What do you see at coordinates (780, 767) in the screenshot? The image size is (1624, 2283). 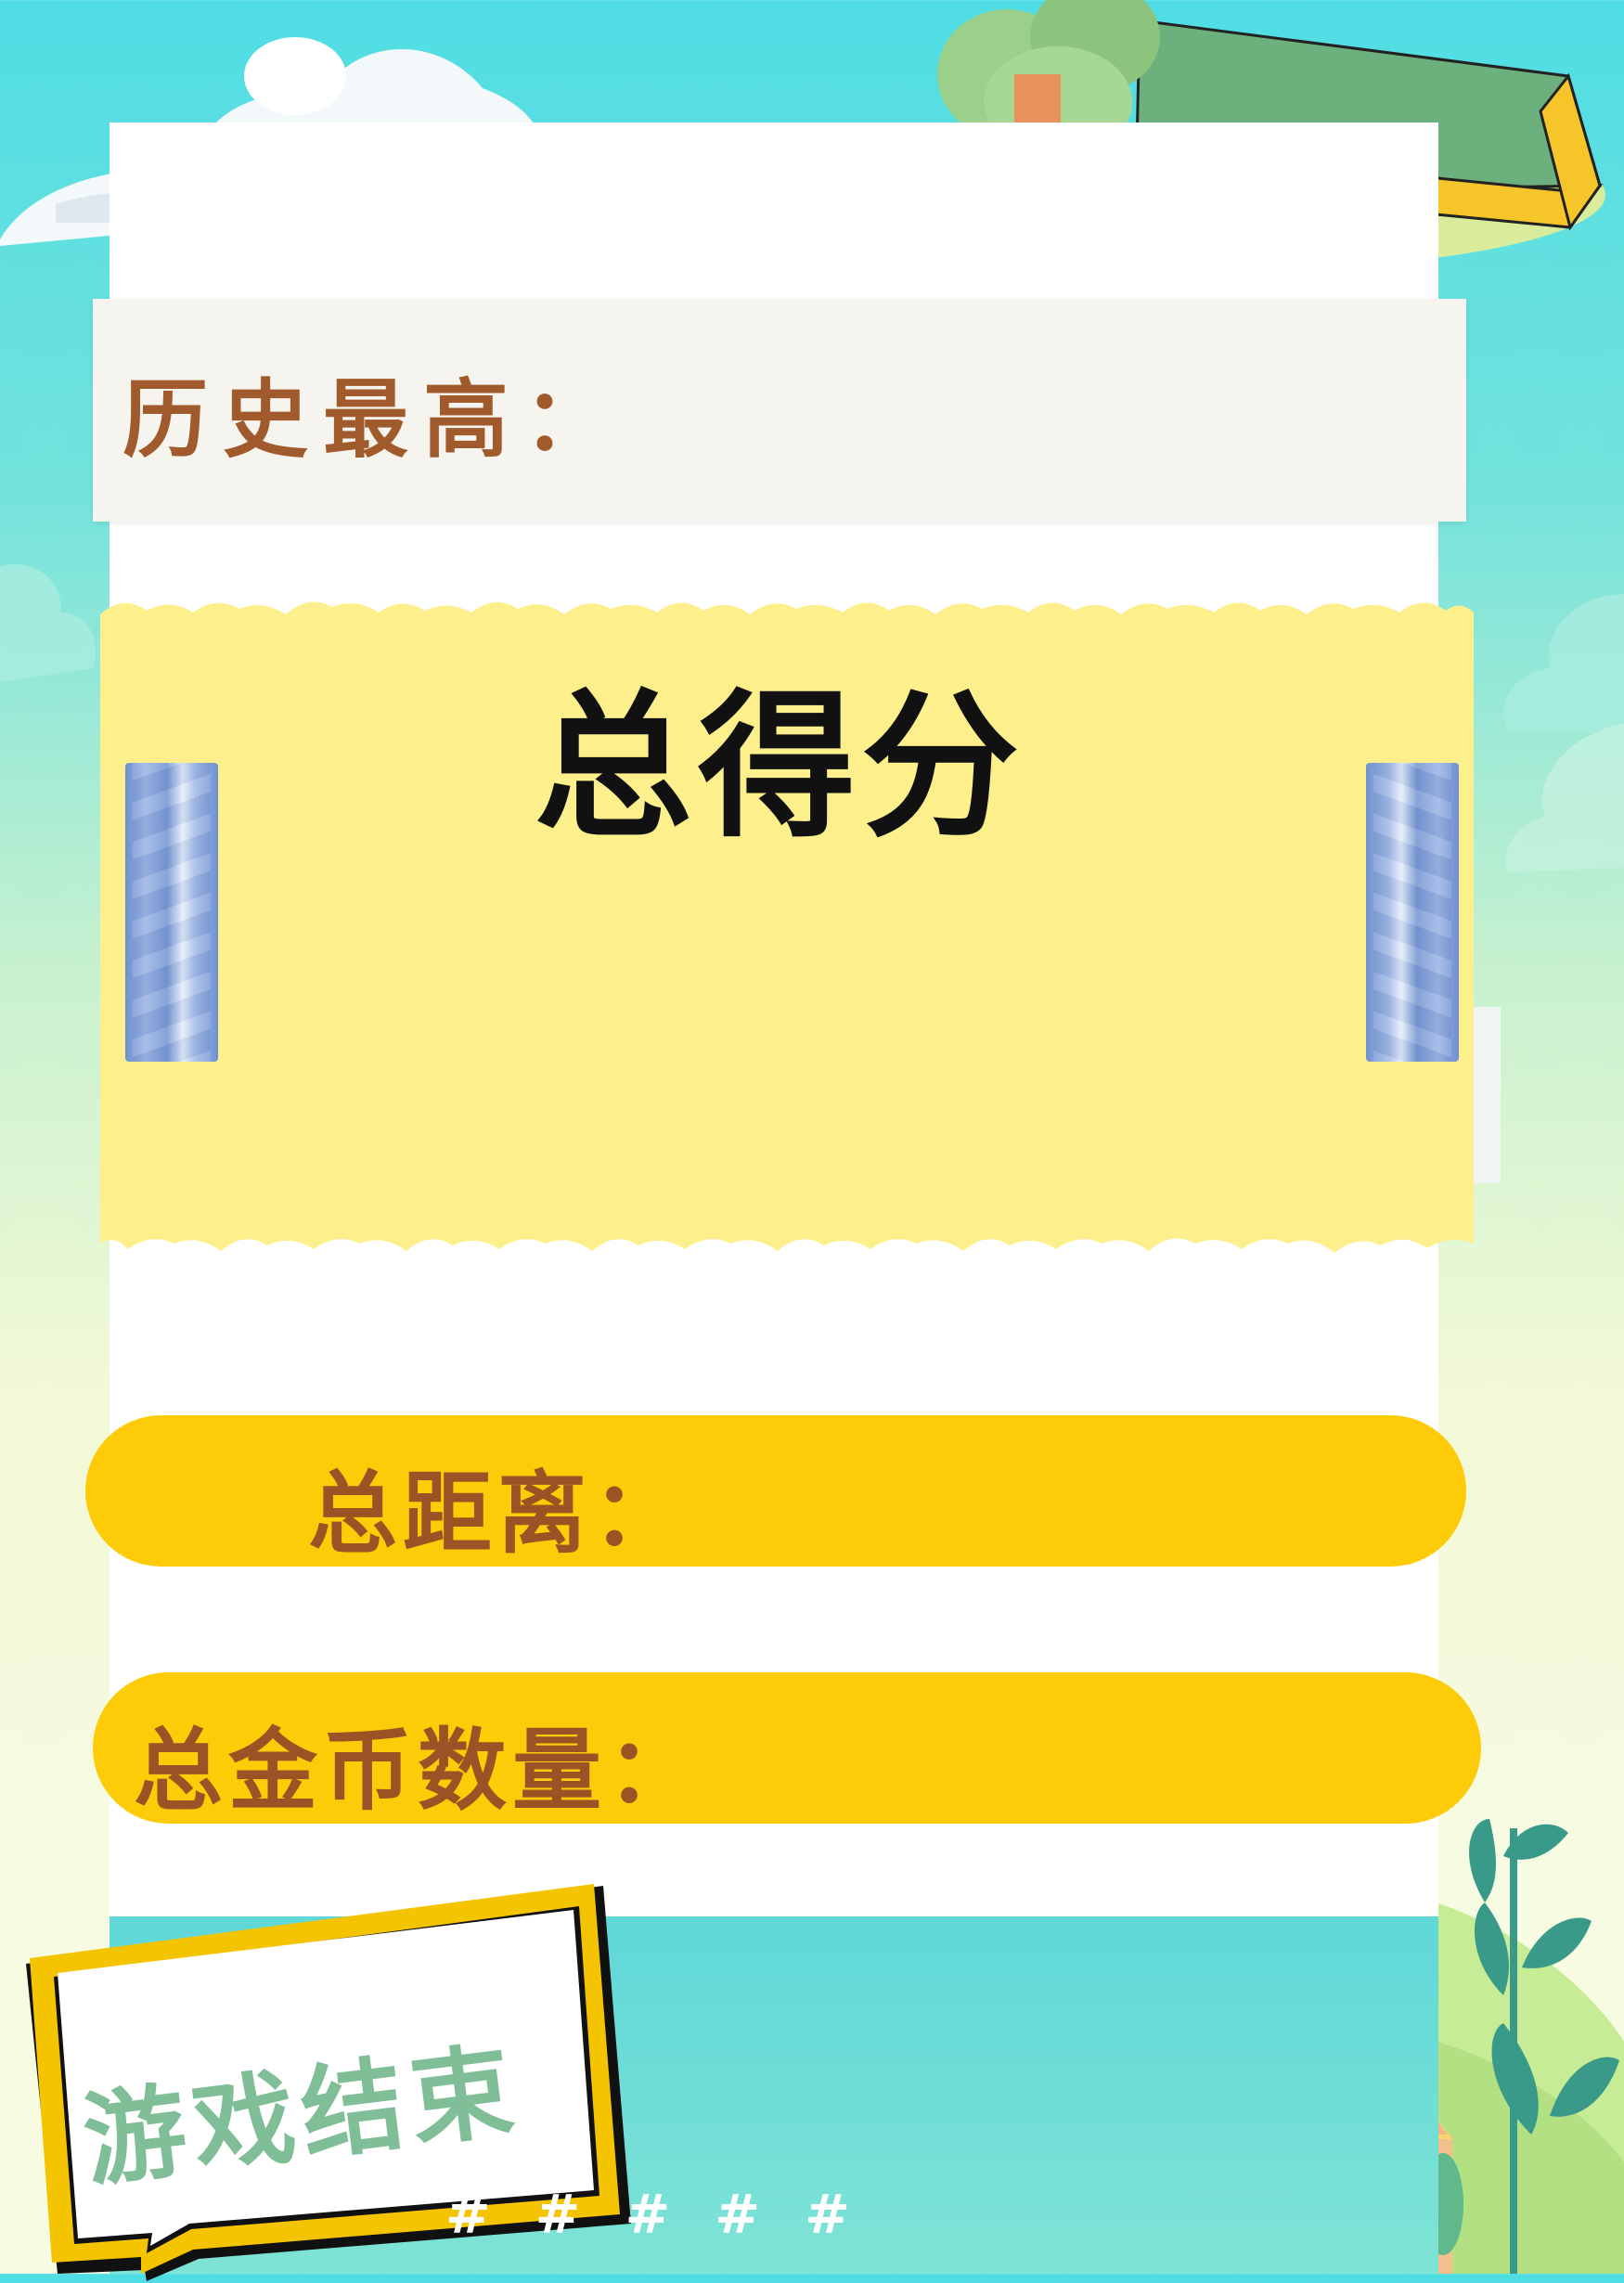 I see `total-score-title: 总得分` at bounding box center [780, 767].